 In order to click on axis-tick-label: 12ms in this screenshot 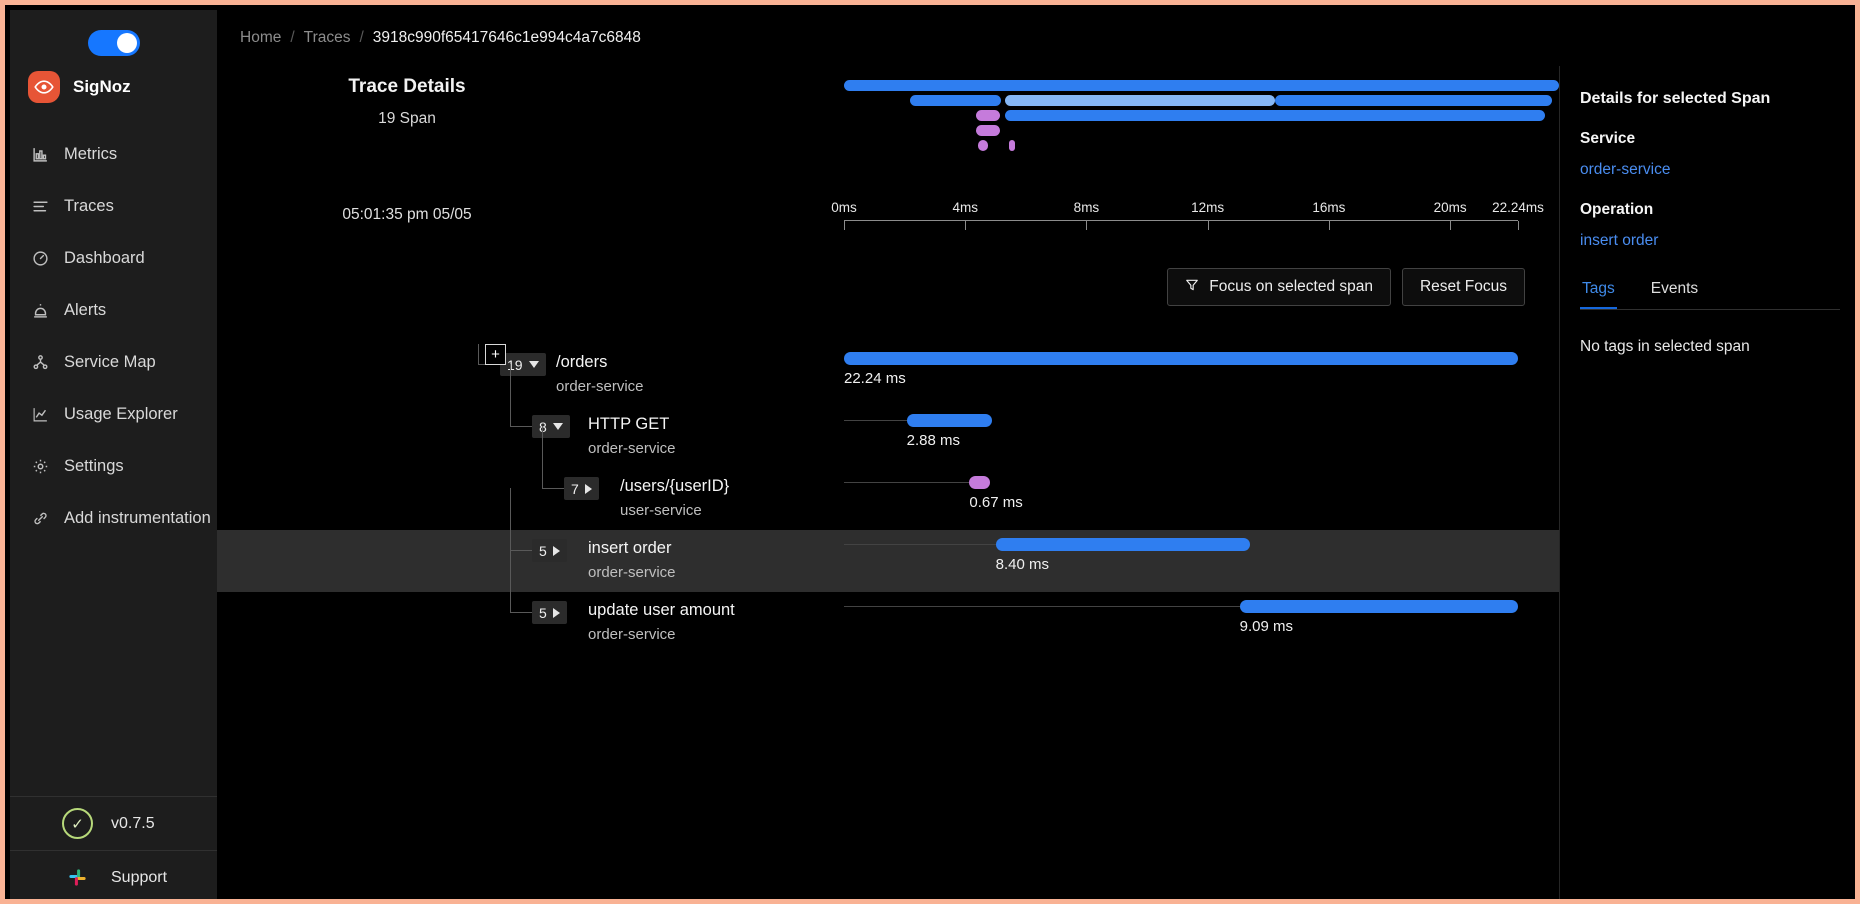, I will do `click(1208, 207)`.